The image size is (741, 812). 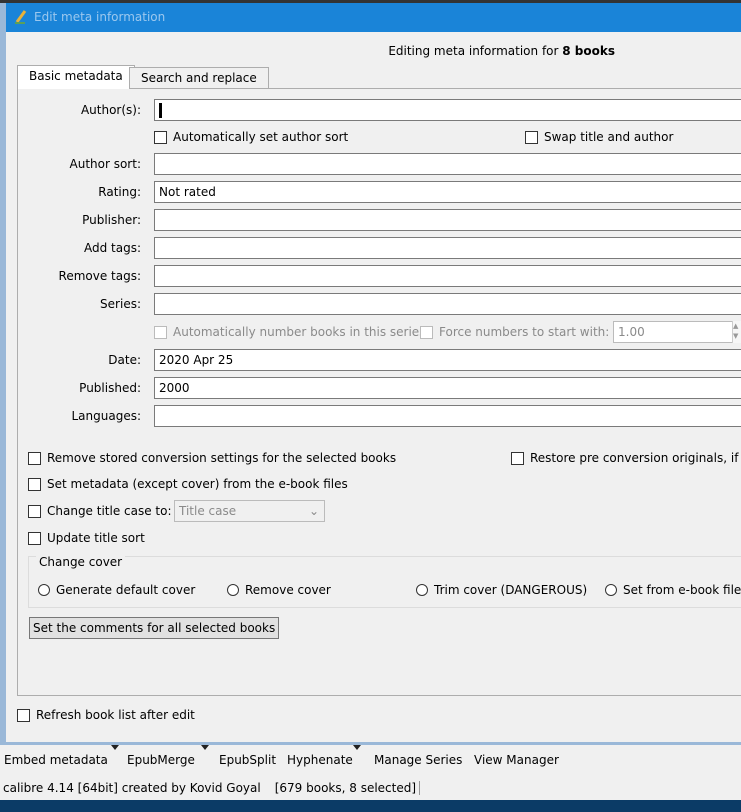 What do you see at coordinates (288, 590) in the screenshot?
I see `radio-label: Remove cover` at bounding box center [288, 590].